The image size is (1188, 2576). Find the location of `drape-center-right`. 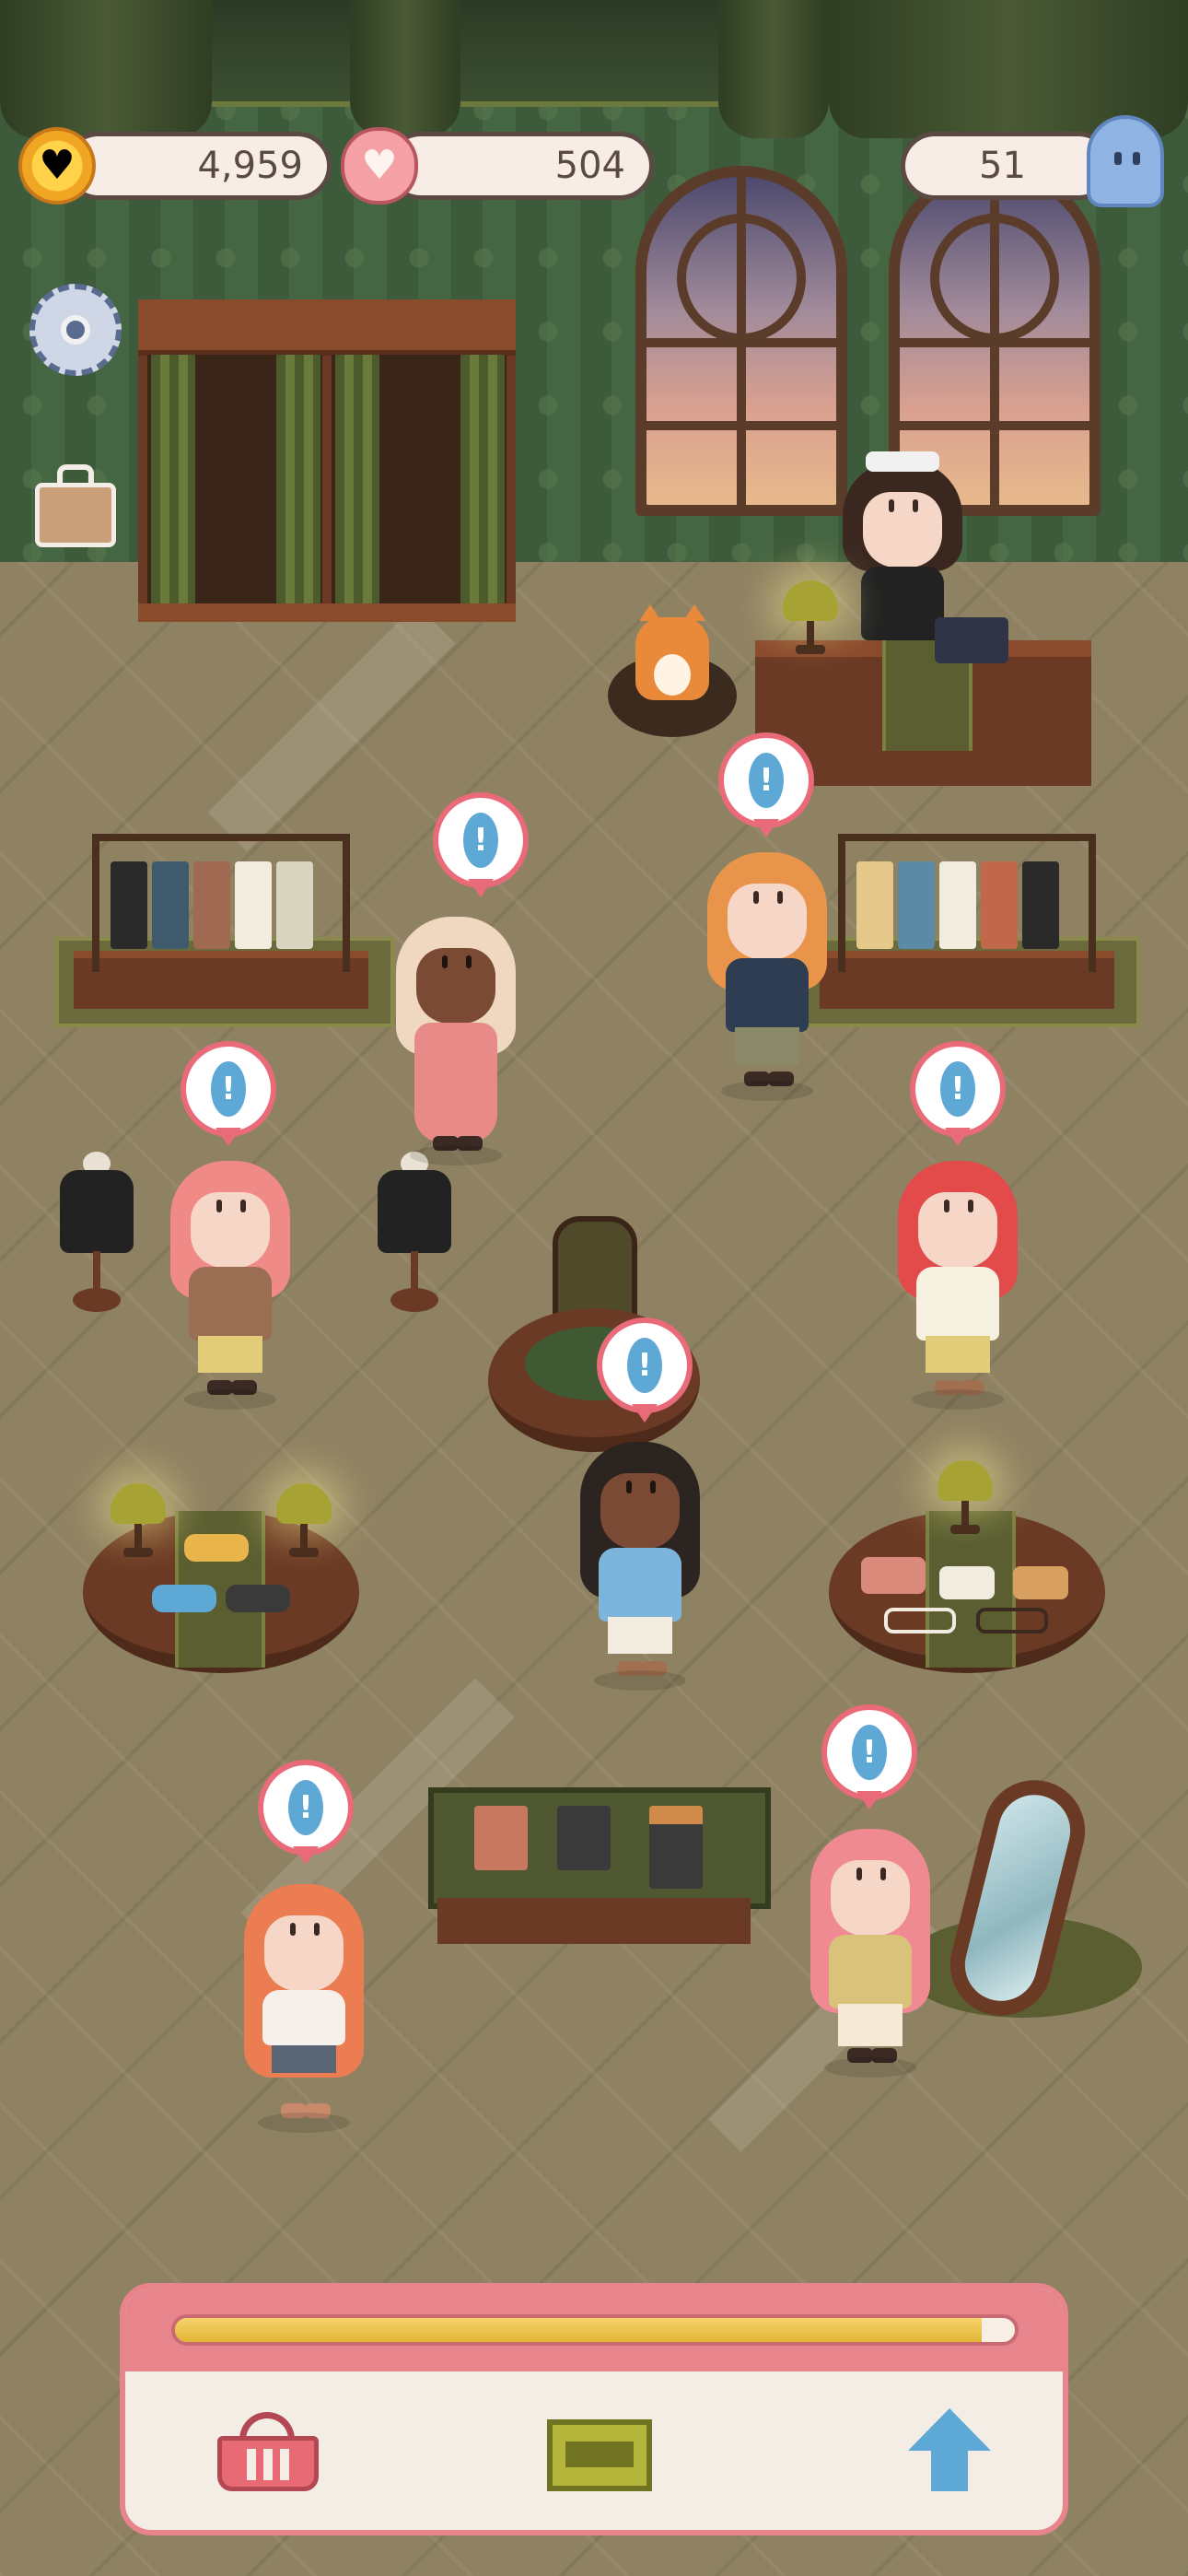

drape-center-right is located at coordinates (773, 69).